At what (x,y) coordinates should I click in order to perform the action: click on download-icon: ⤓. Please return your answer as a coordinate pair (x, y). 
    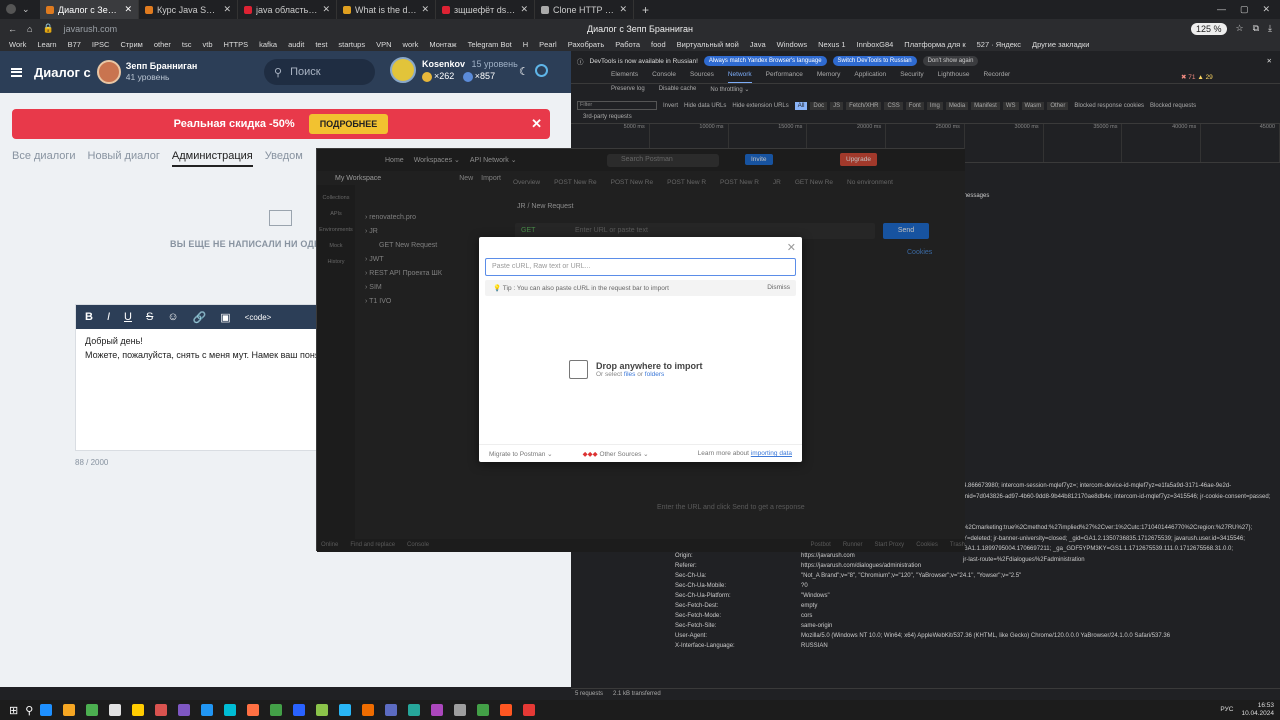
    Looking at the image, I should click on (1270, 28).